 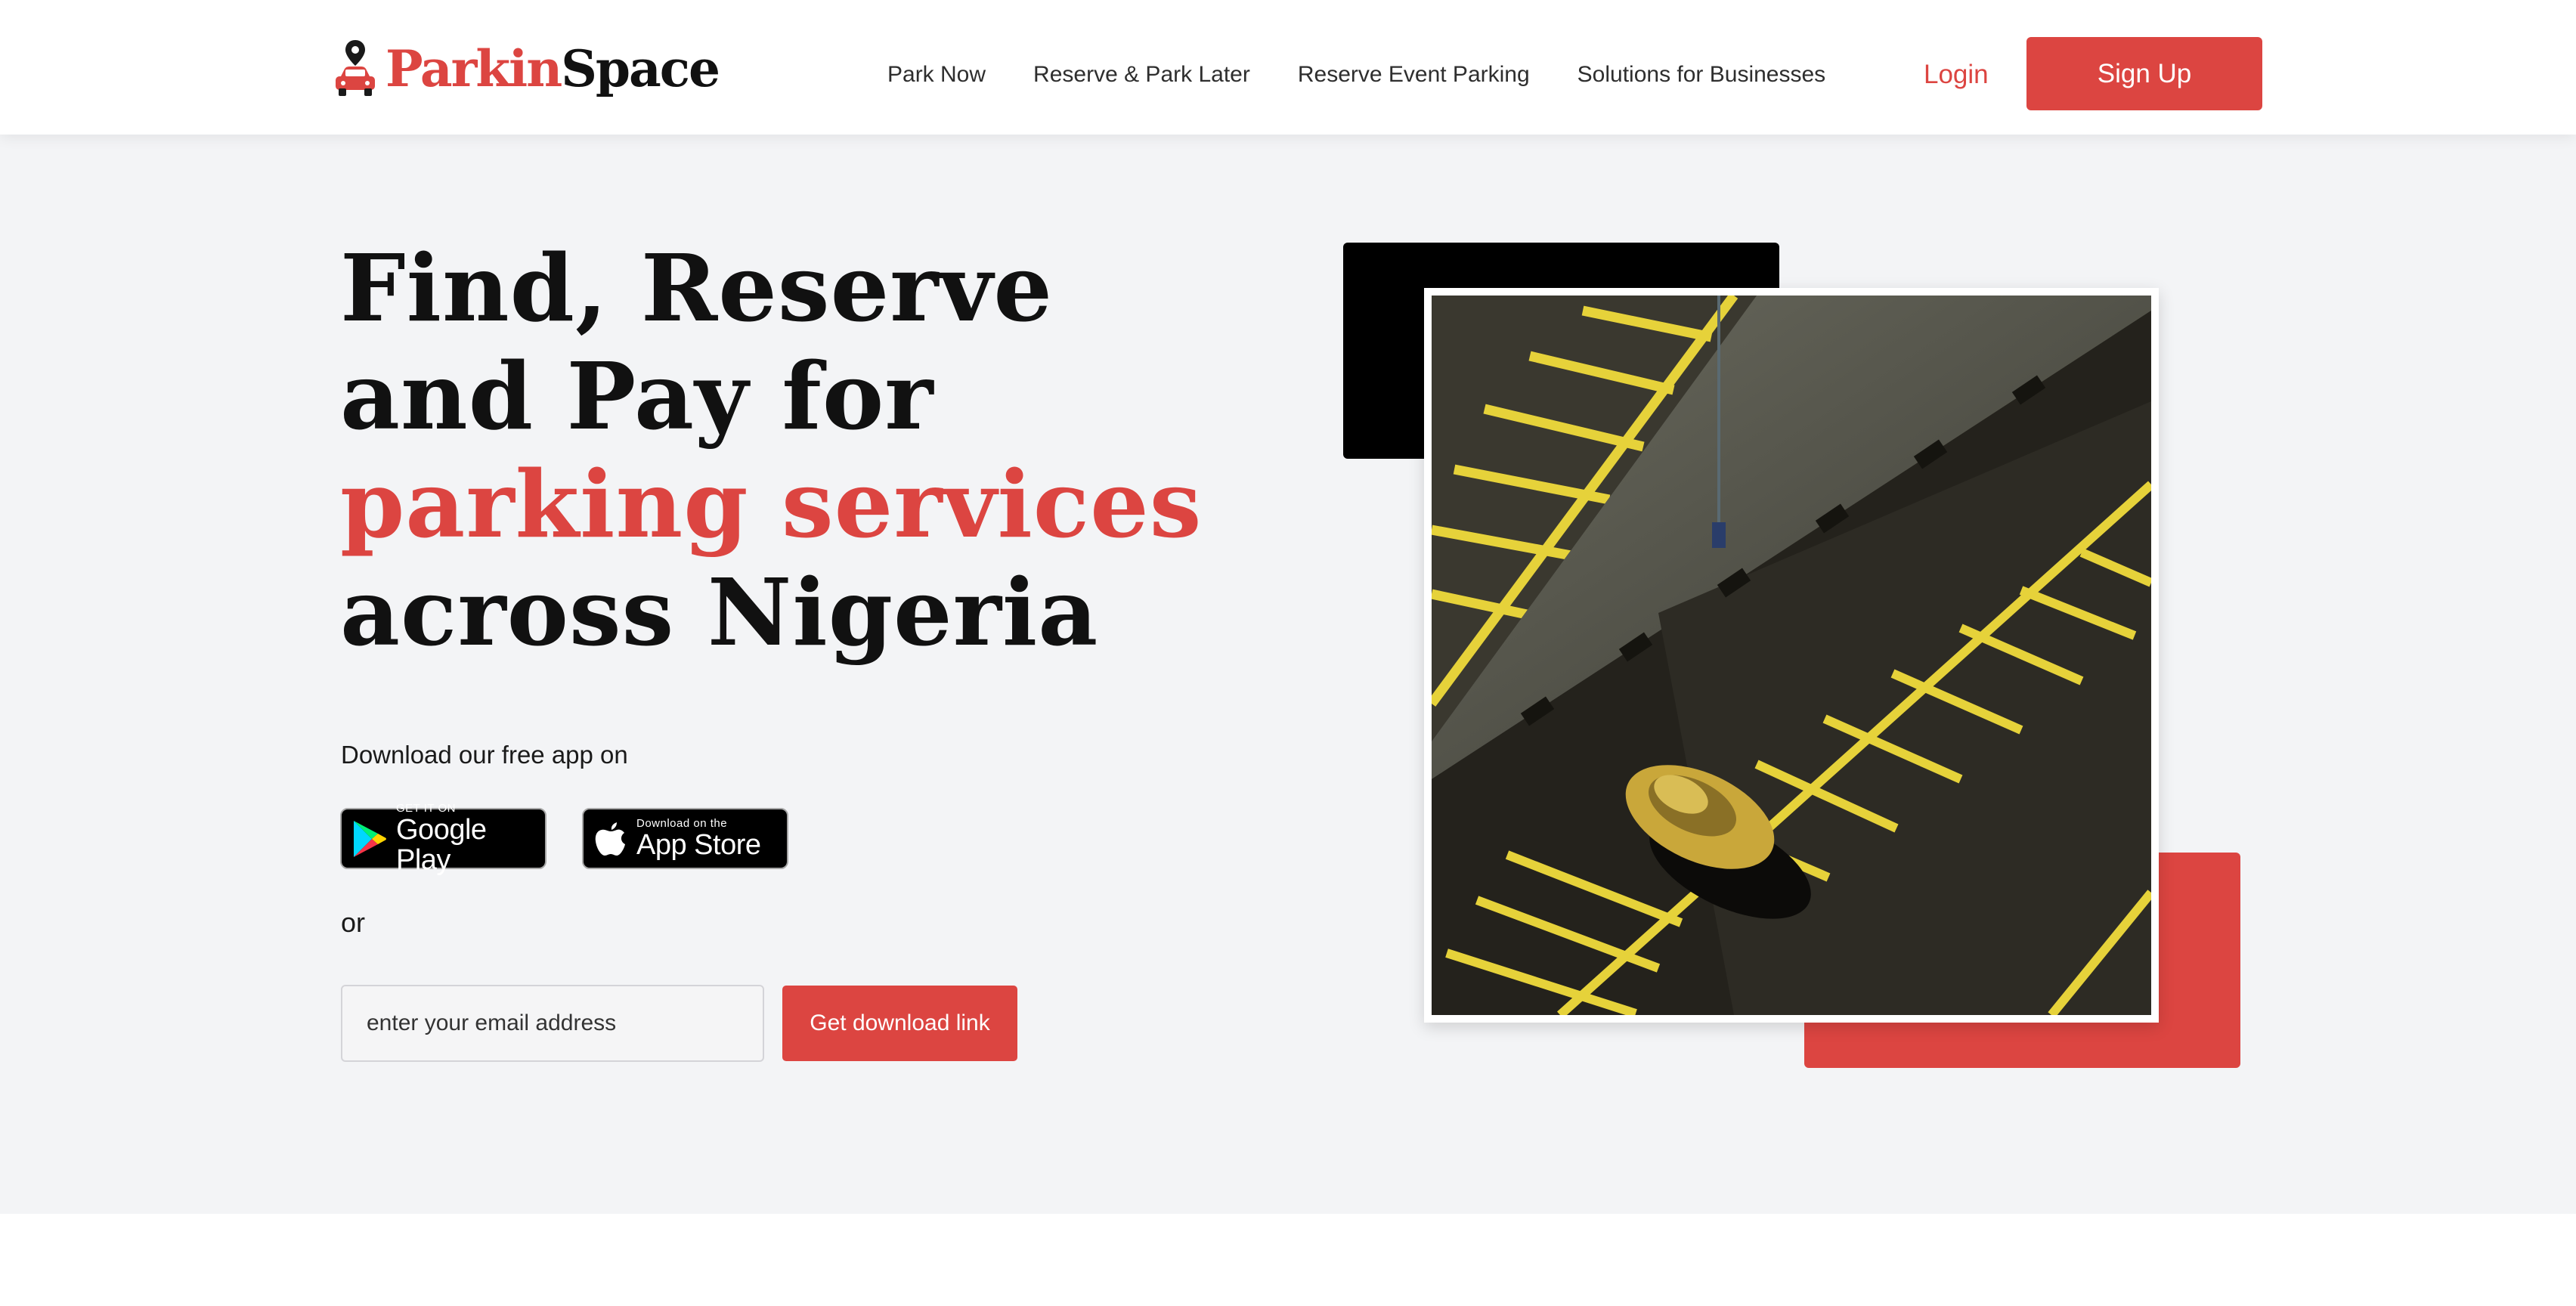 I want to click on or-separator: or, so click(x=353, y=922).